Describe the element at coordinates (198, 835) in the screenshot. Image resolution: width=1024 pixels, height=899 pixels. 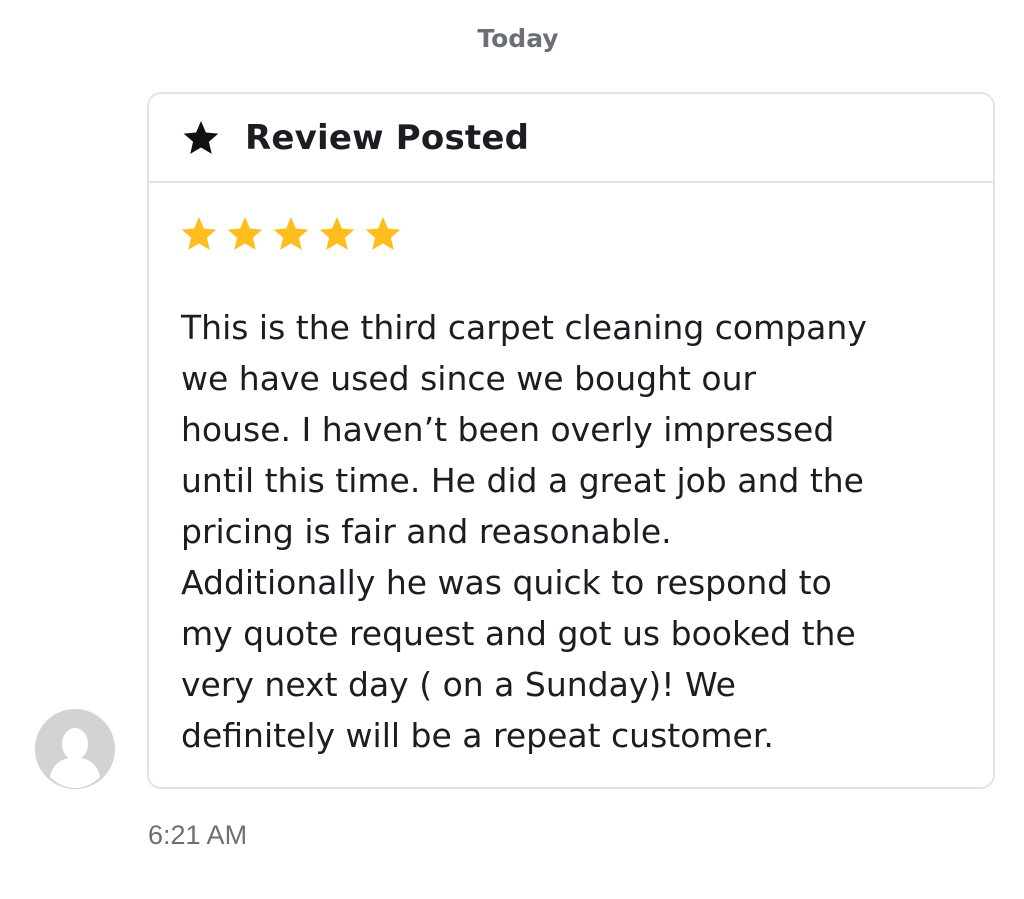
I see `message-timestamp: 6:21 AM` at that location.